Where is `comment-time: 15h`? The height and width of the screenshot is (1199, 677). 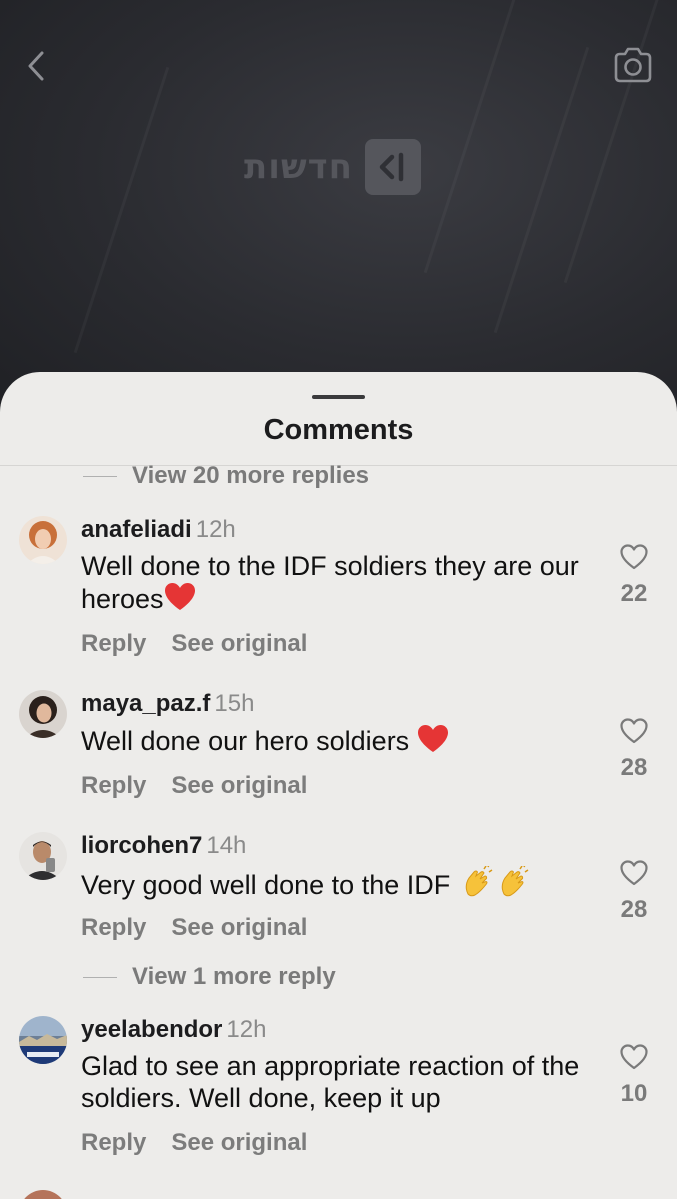 comment-time: 15h is located at coordinates (234, 703).